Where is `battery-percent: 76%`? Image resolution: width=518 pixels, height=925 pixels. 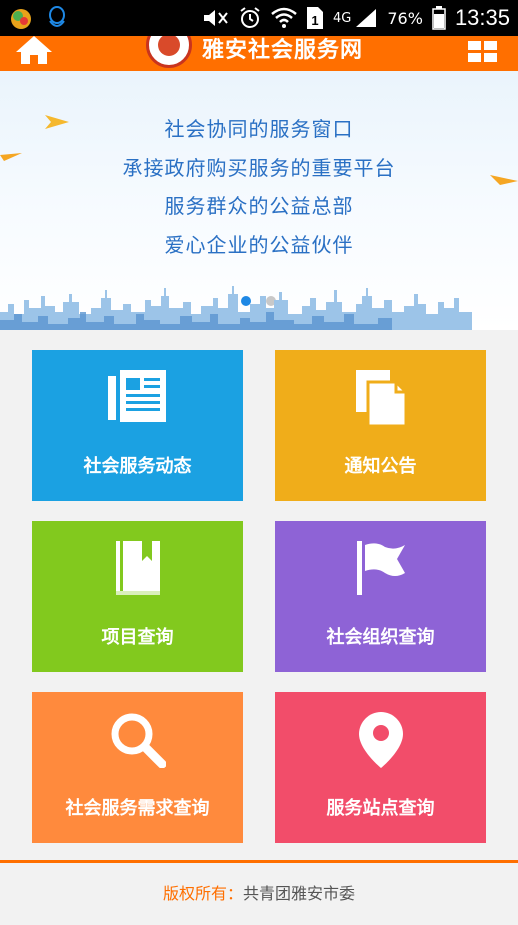
battery-percent: 76% is located at coordinates (405, 18).